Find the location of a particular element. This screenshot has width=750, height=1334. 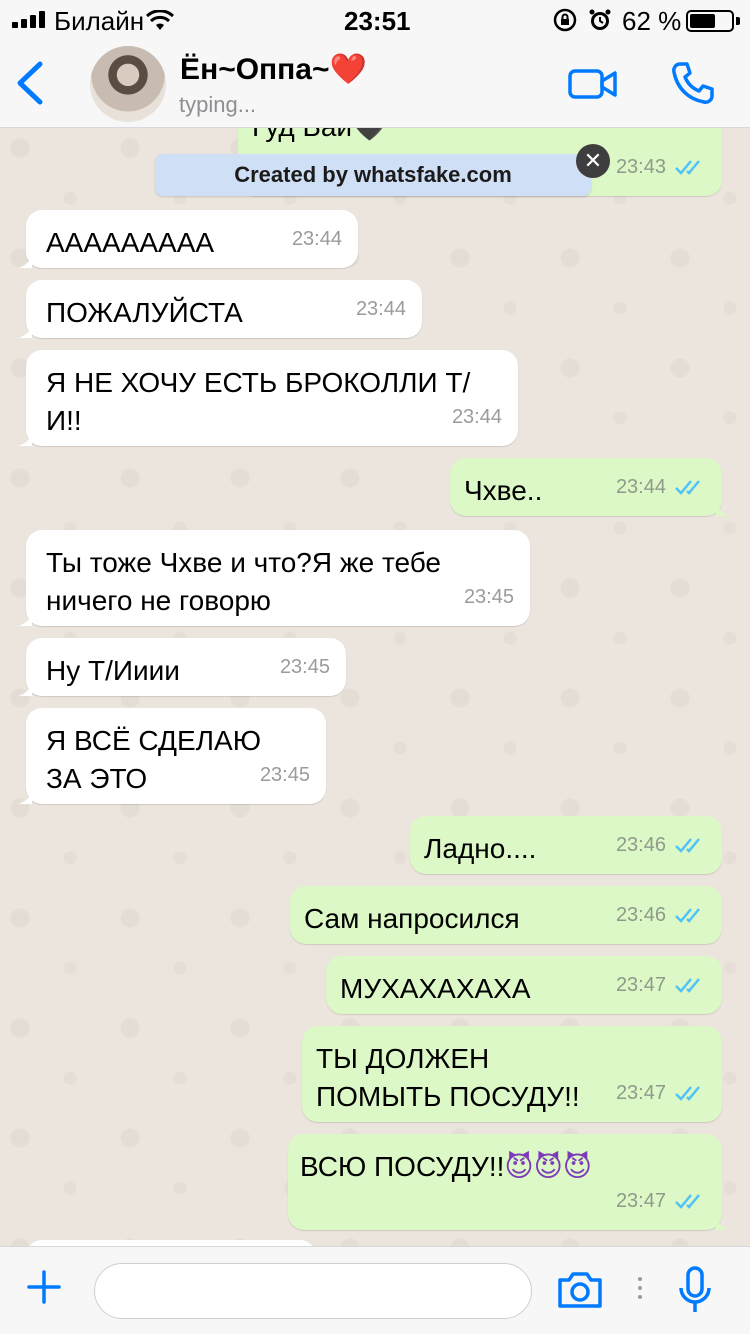

battery-icon is located at coordinates (710, 21).